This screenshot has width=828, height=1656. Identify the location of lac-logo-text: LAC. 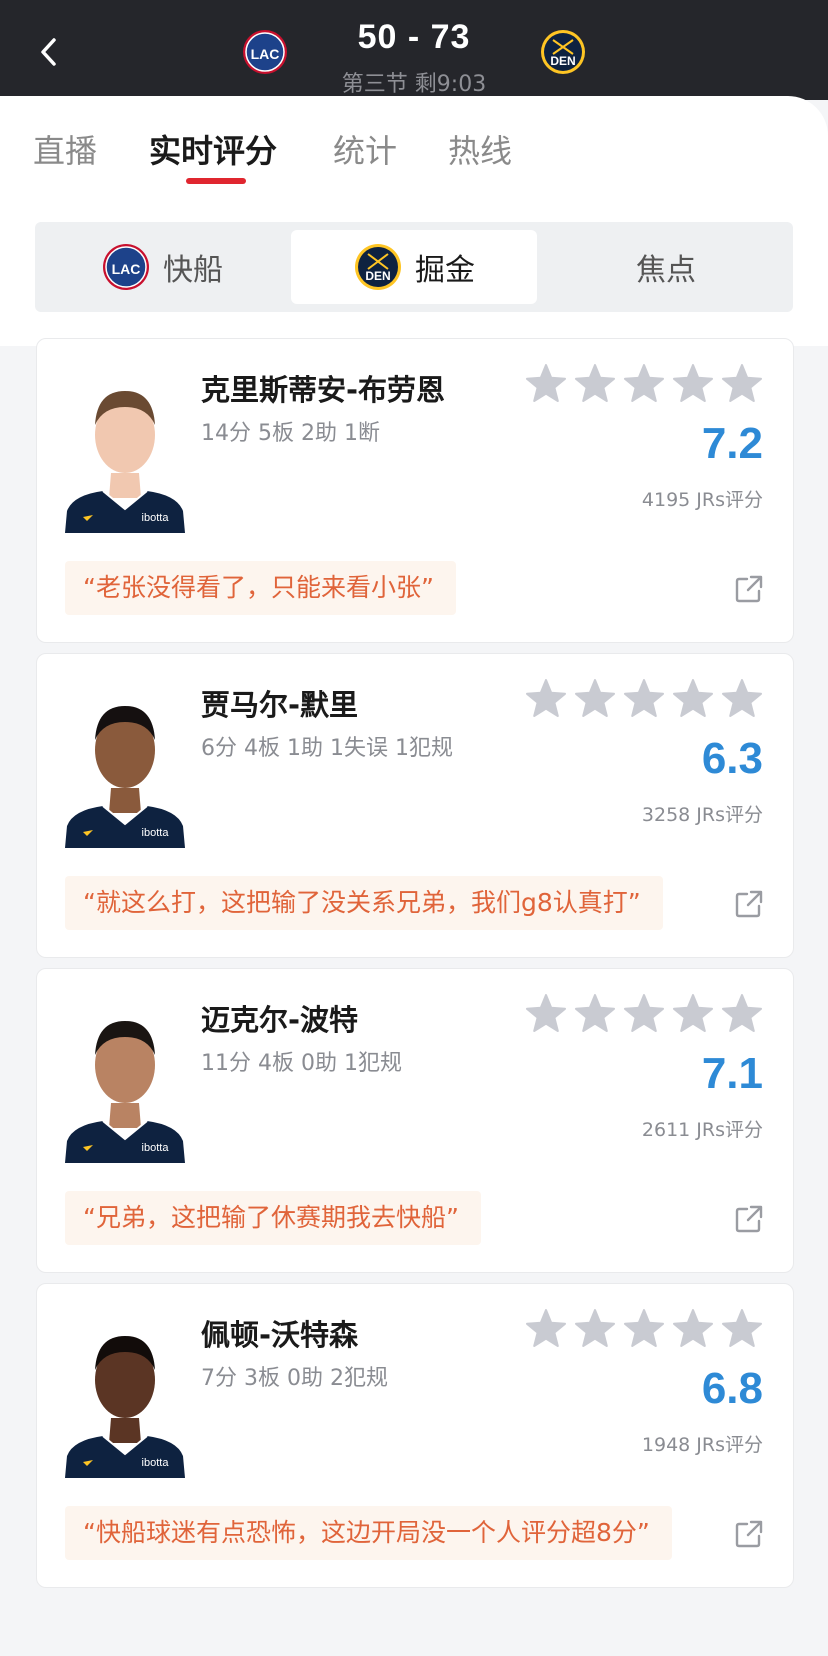
(265, 54).